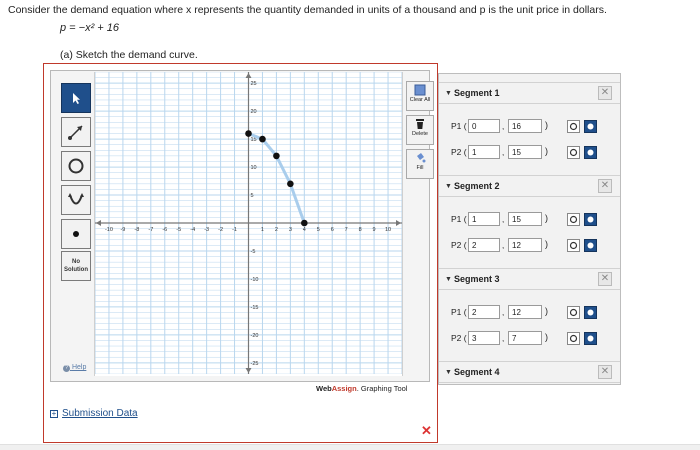 The height and width of the screenshot is (450, 700). I want to click on segment-1-header: ▼ Segment 1 ✕, so click(529, 93).